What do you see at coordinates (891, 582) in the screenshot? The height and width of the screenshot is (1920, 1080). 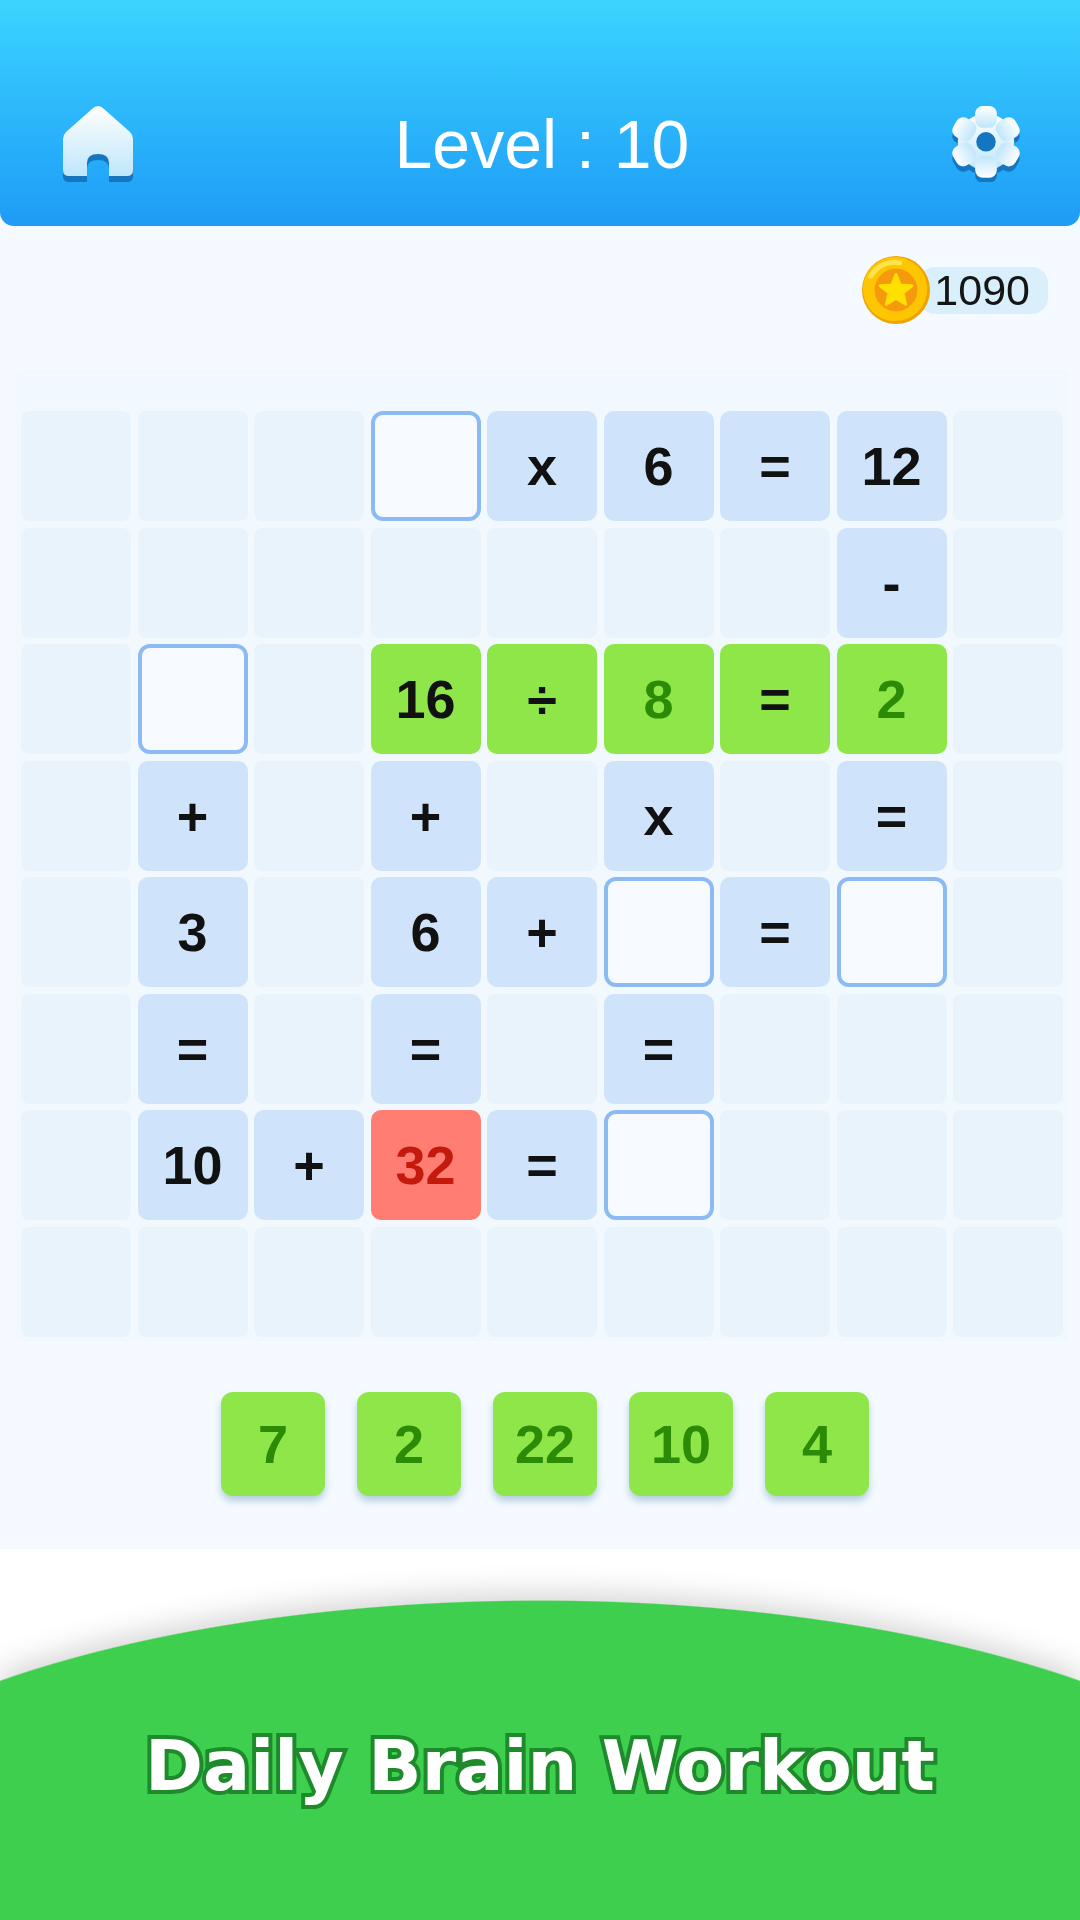 I see `equation-tile: -` at bounding box center [891, 582].